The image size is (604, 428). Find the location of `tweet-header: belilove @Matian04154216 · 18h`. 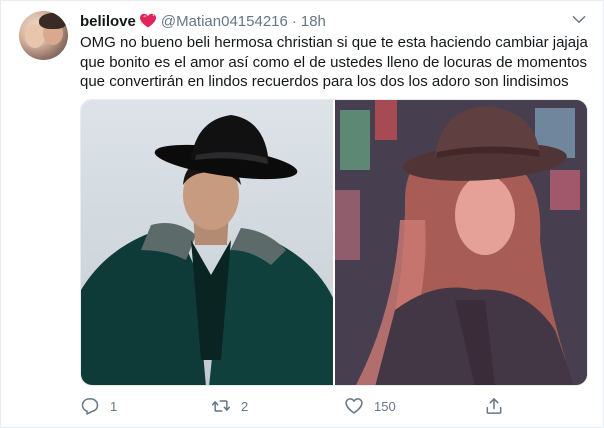

tweet-header: belilove @Matian04154216 · 18h is located at coordinates (203, 21).